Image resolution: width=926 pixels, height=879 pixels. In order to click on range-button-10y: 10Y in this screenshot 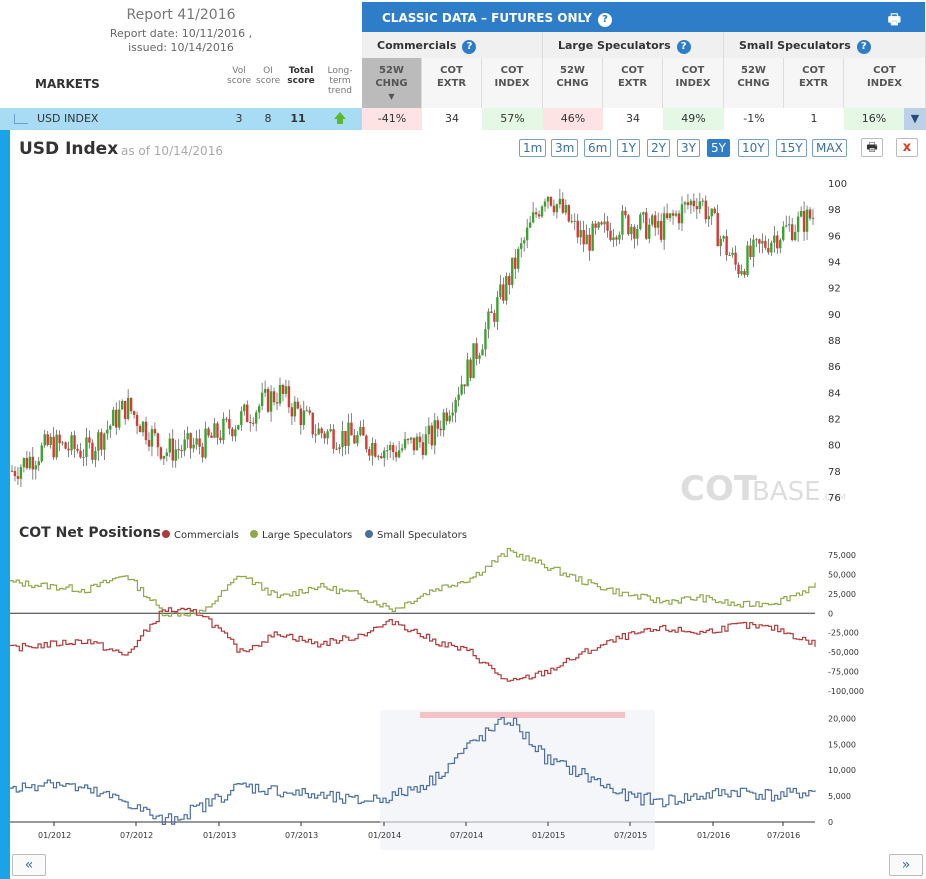, I will do `click(753, 148)`.